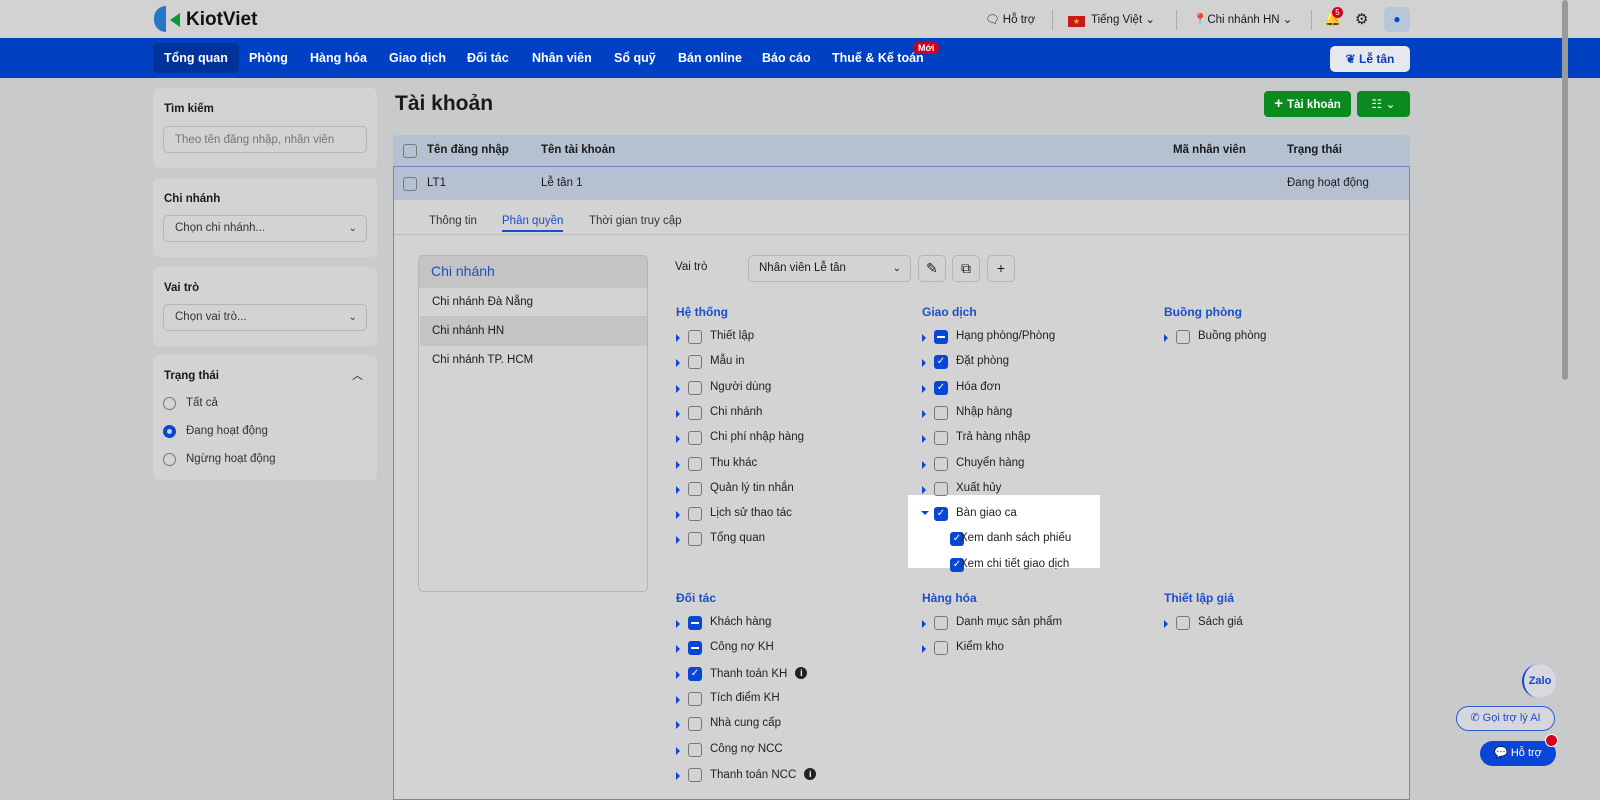 Image resolution: width=1600 pixels, height=800 pixels. What do you see at coordinates (829, 268) in the screenshot?
I see `role-select: Nhân viên Lễ tân ⌄` at bounding box center [829, 268].